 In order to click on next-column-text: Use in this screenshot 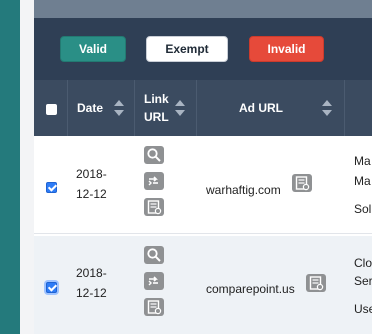, I will do `click(363, 309)`.